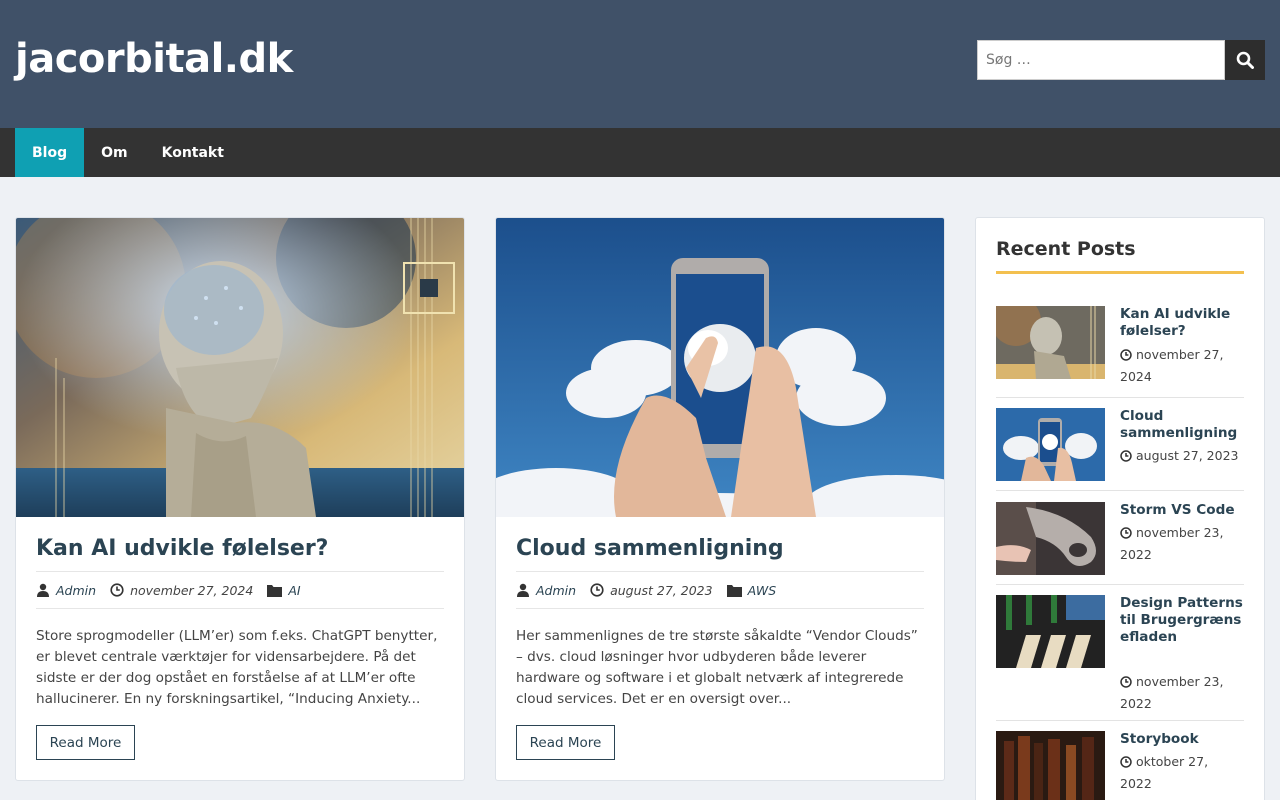 The image size is (1280, 800). I want to click on recent-post-date-text: november 27, 2024, so click(1172, 365).